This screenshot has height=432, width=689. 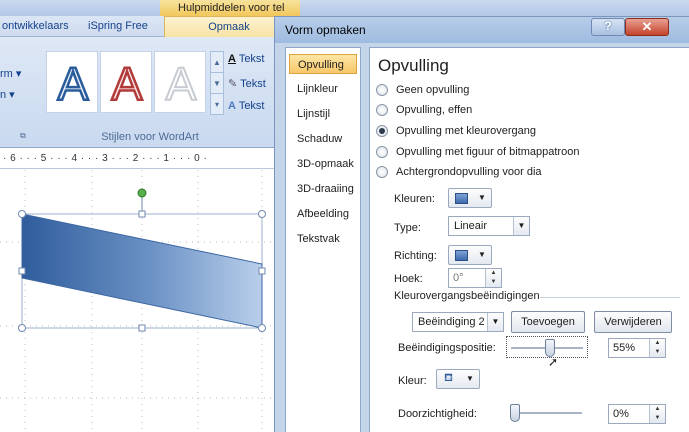 I want to click on tab-ontwikkelaars: ontwikkelaars, so click(x=35, y=26).